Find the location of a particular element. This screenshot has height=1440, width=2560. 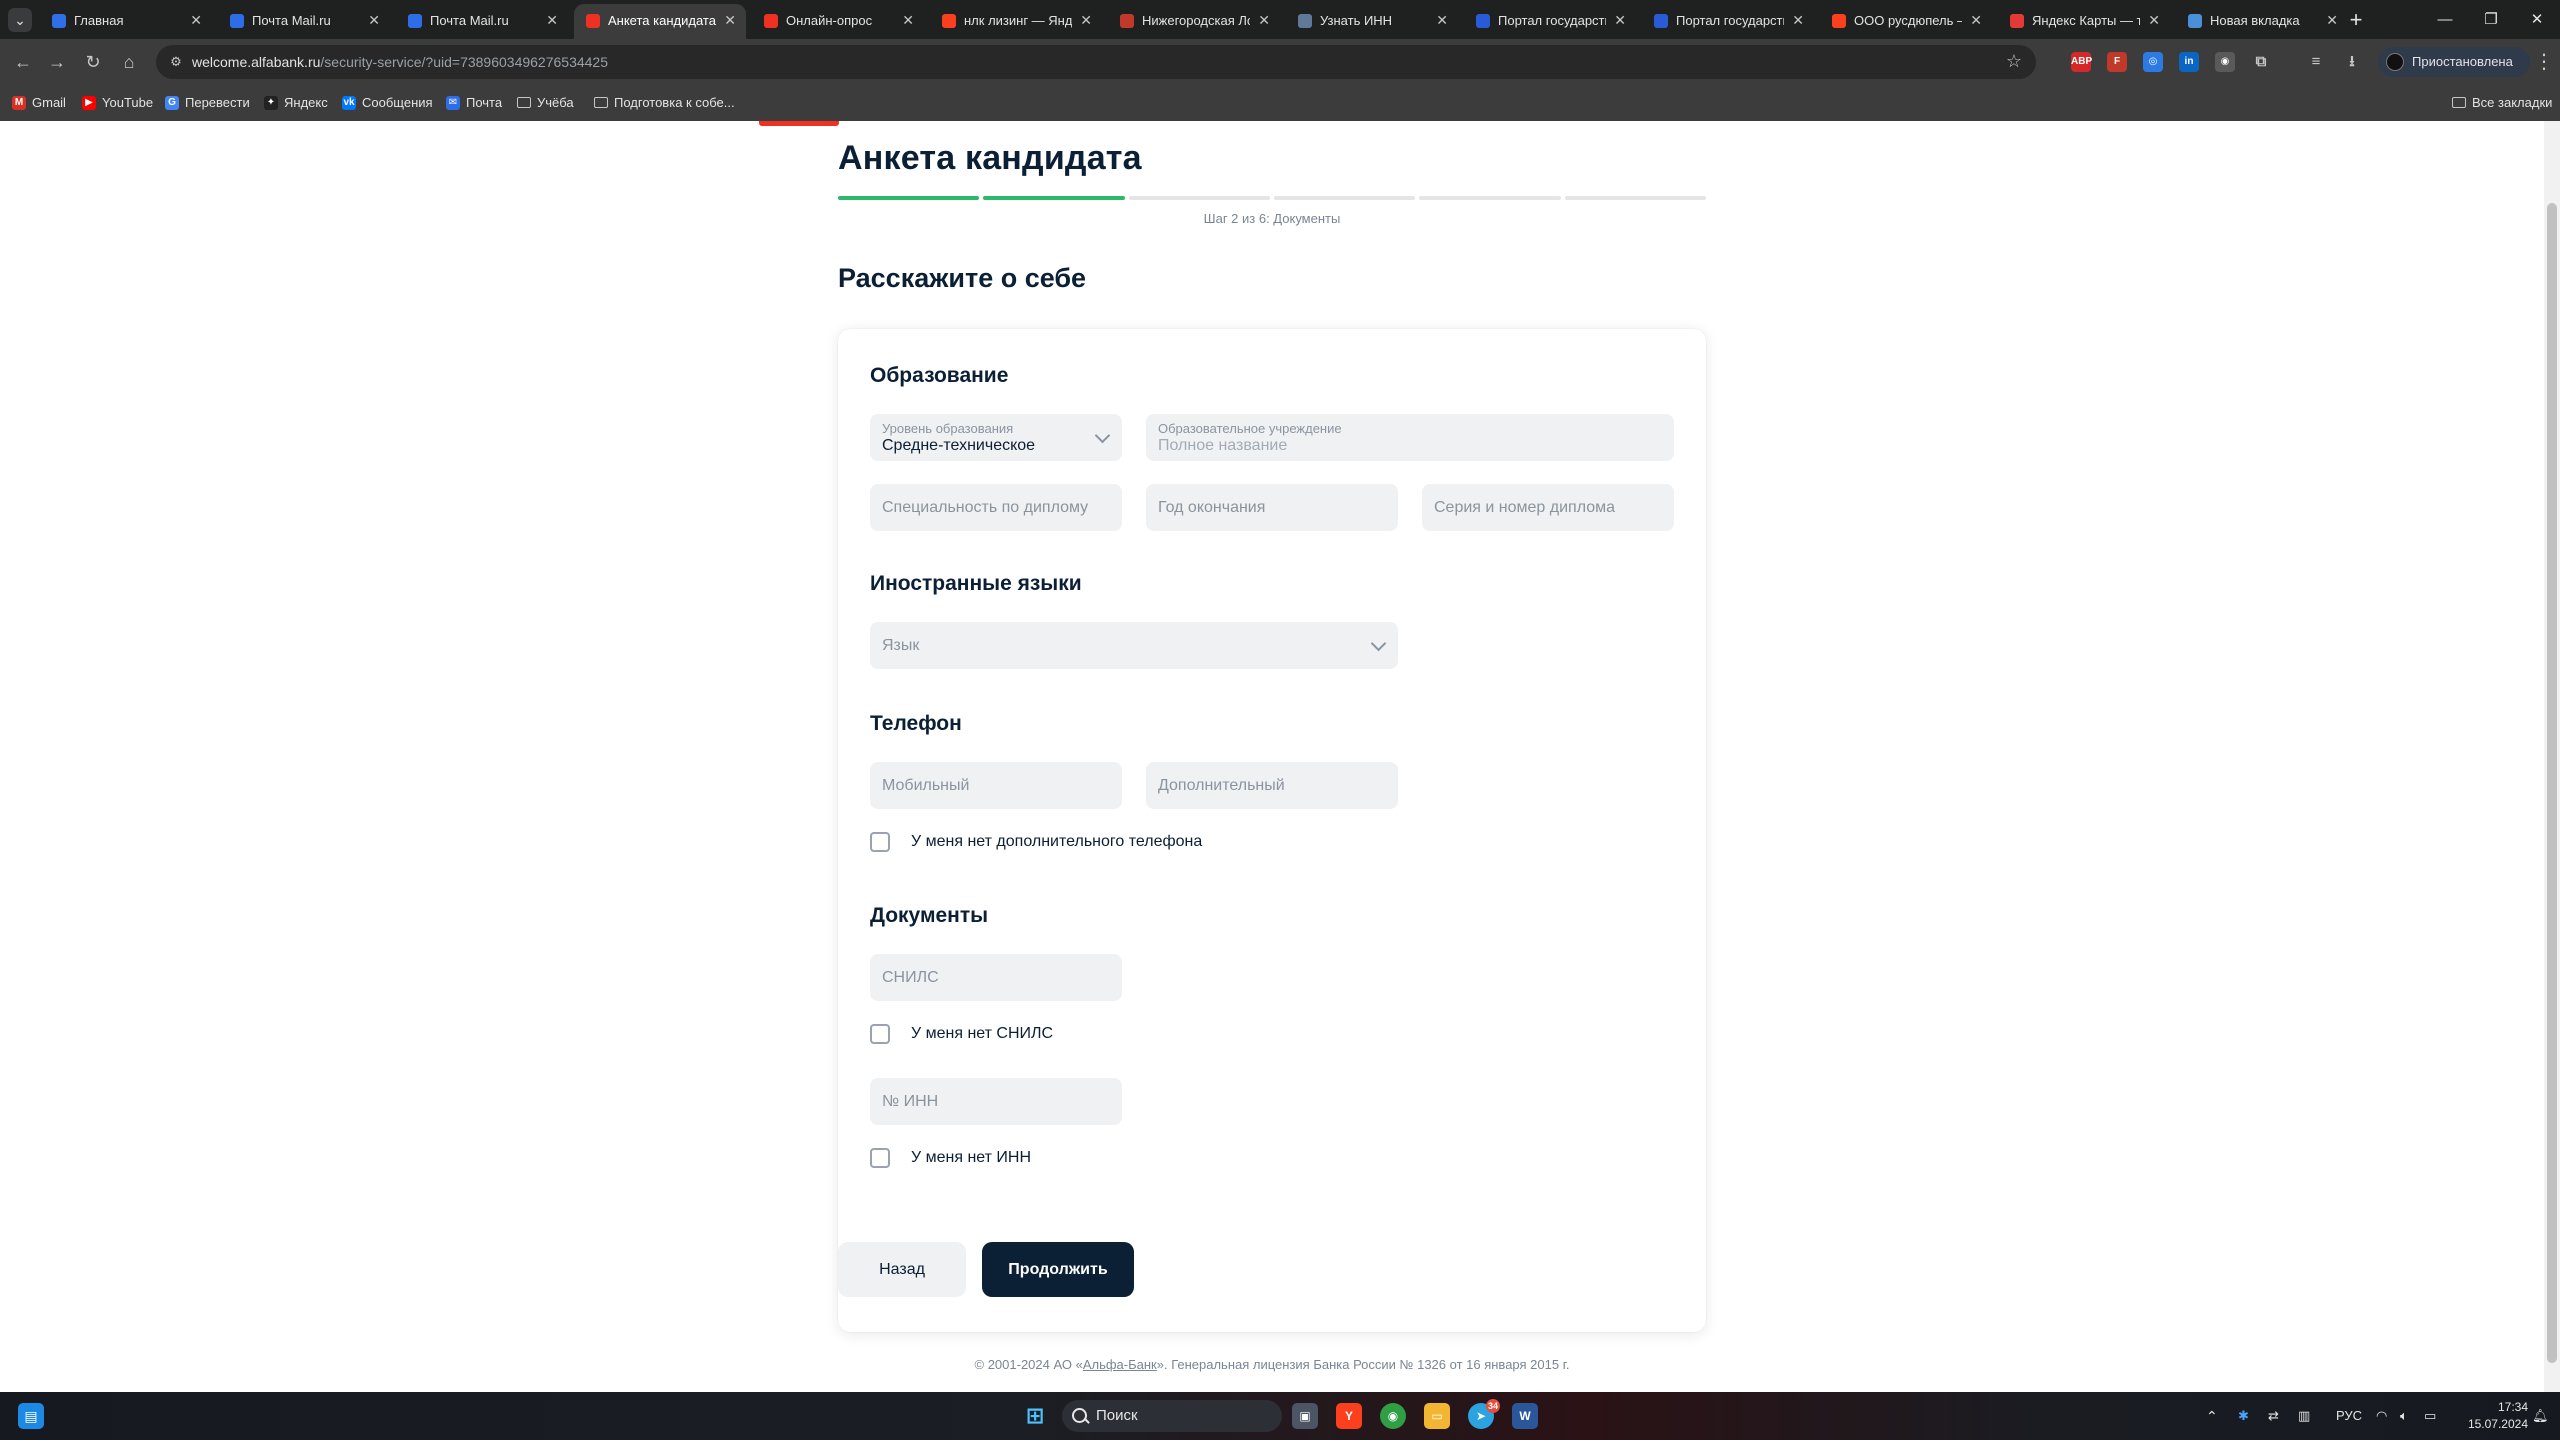

extra-phone-field: Дополнительный is located at coordinates (1272, 785).